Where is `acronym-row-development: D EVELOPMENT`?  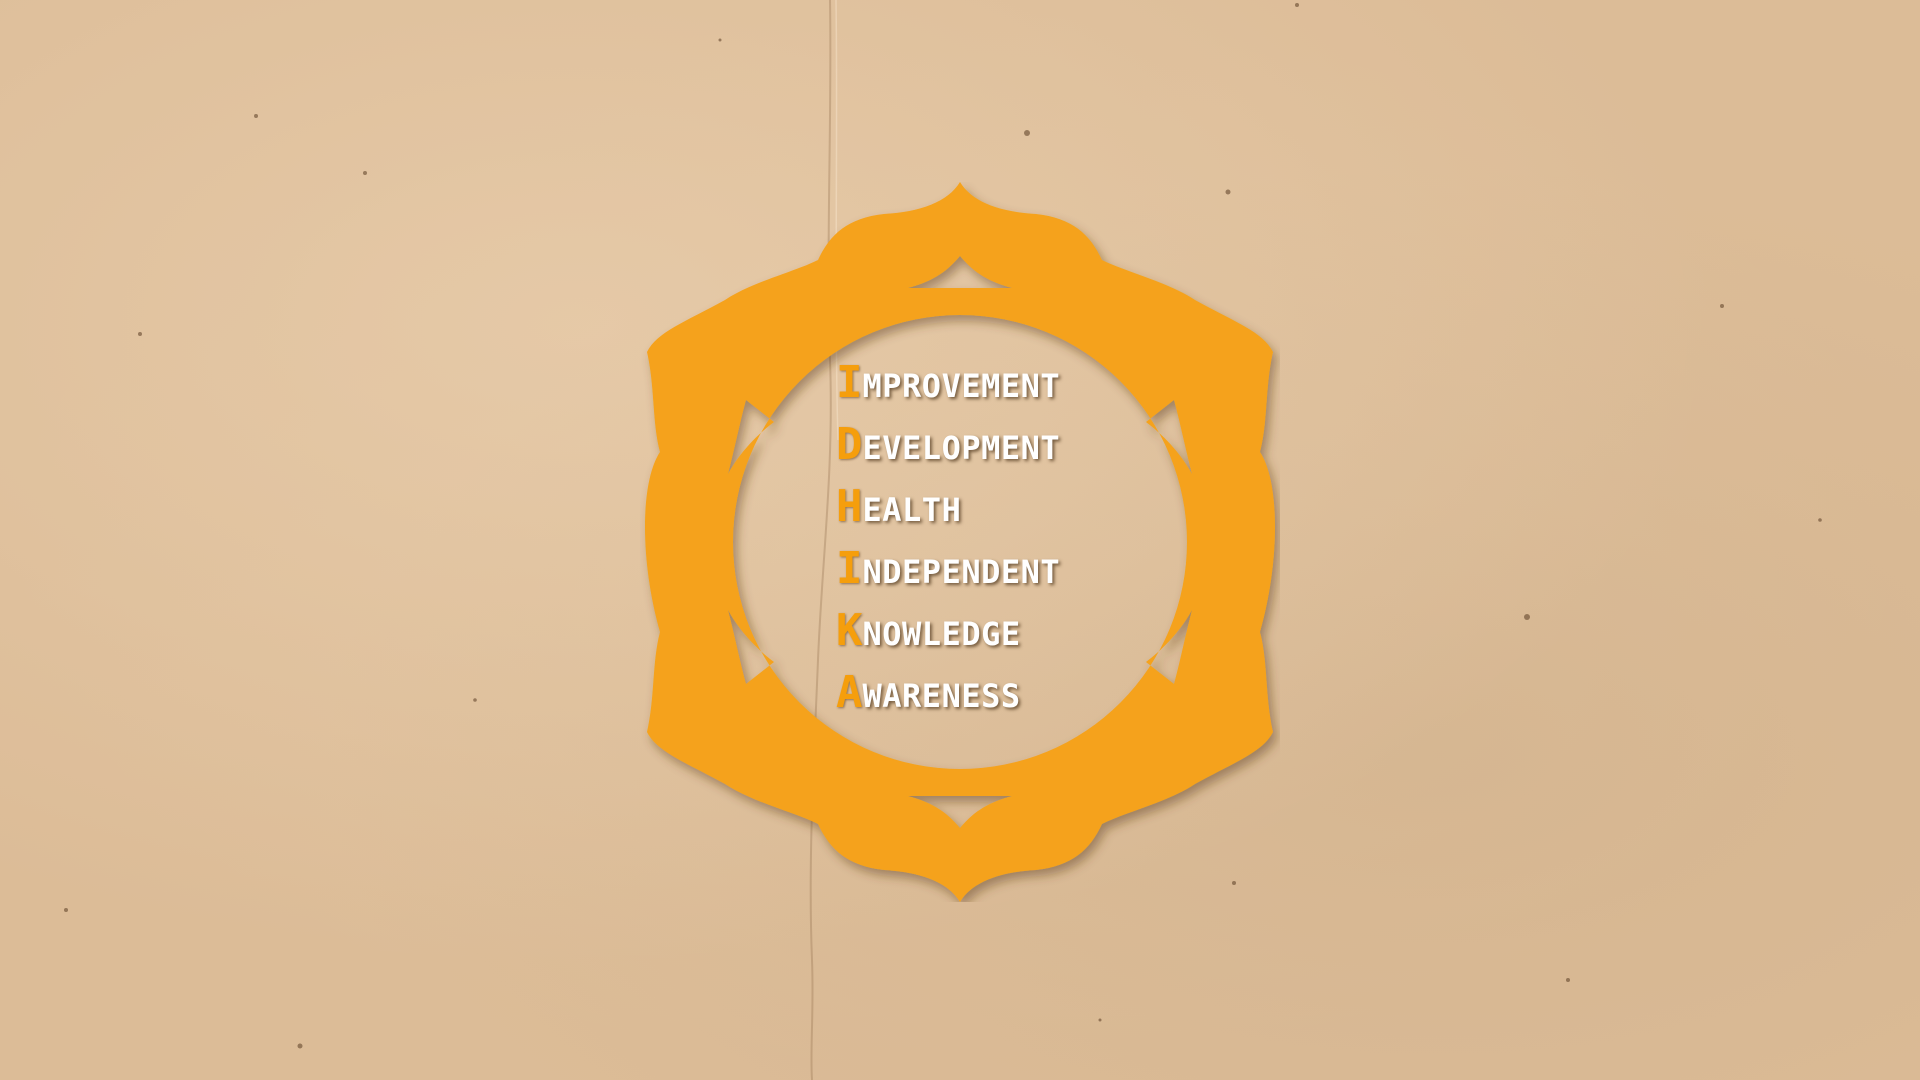
acronym-row-development: D EVELOPMENT is located at coordinates (948, 445).